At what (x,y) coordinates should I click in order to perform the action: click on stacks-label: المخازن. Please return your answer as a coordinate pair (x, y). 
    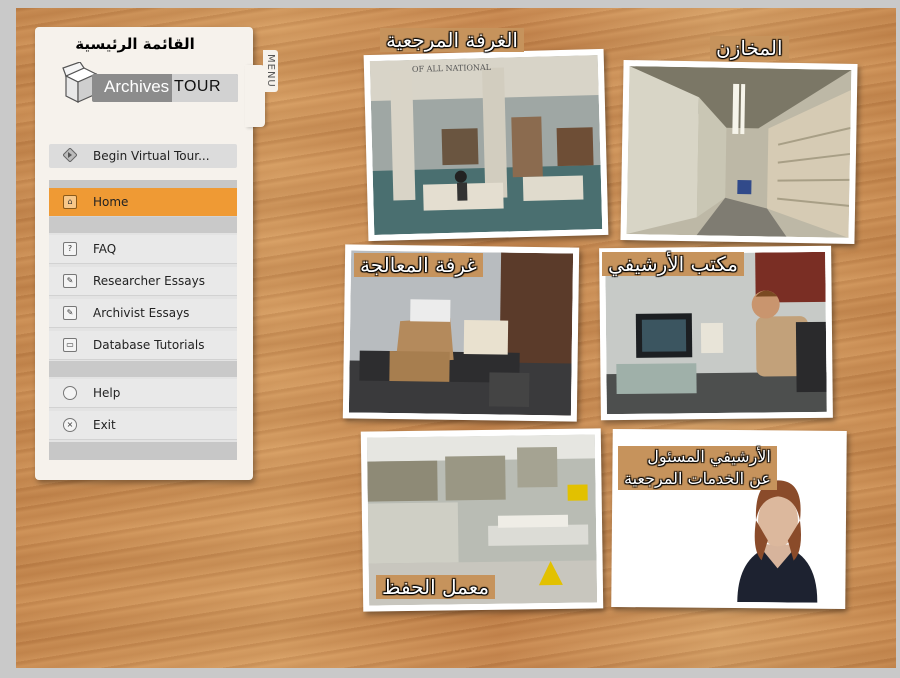
    Looking at the image, I should click on (749, 48).